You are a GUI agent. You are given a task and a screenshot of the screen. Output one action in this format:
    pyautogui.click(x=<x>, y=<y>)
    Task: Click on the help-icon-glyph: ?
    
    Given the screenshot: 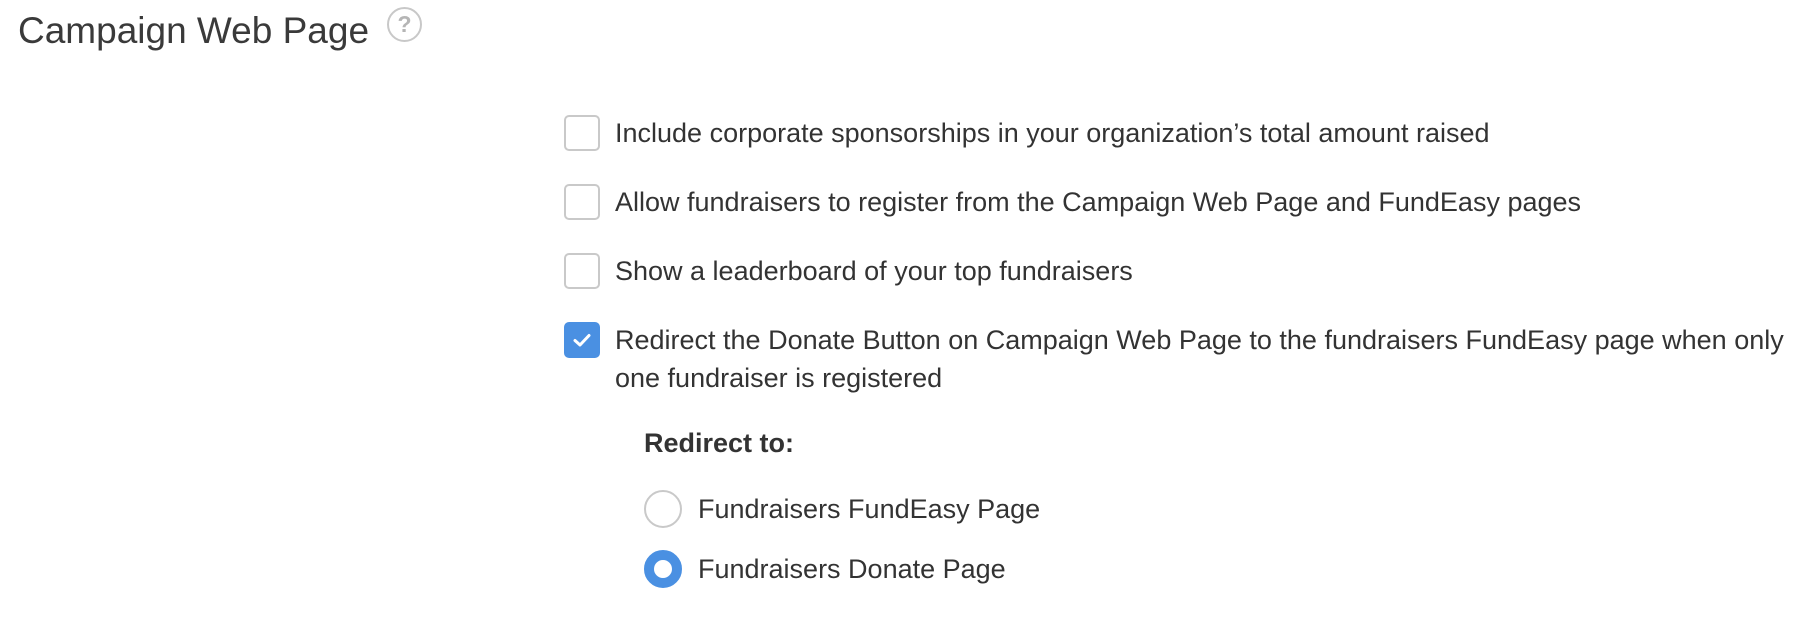 What is the action you would take?
    pyautogui.click(x=404, y=23)
    